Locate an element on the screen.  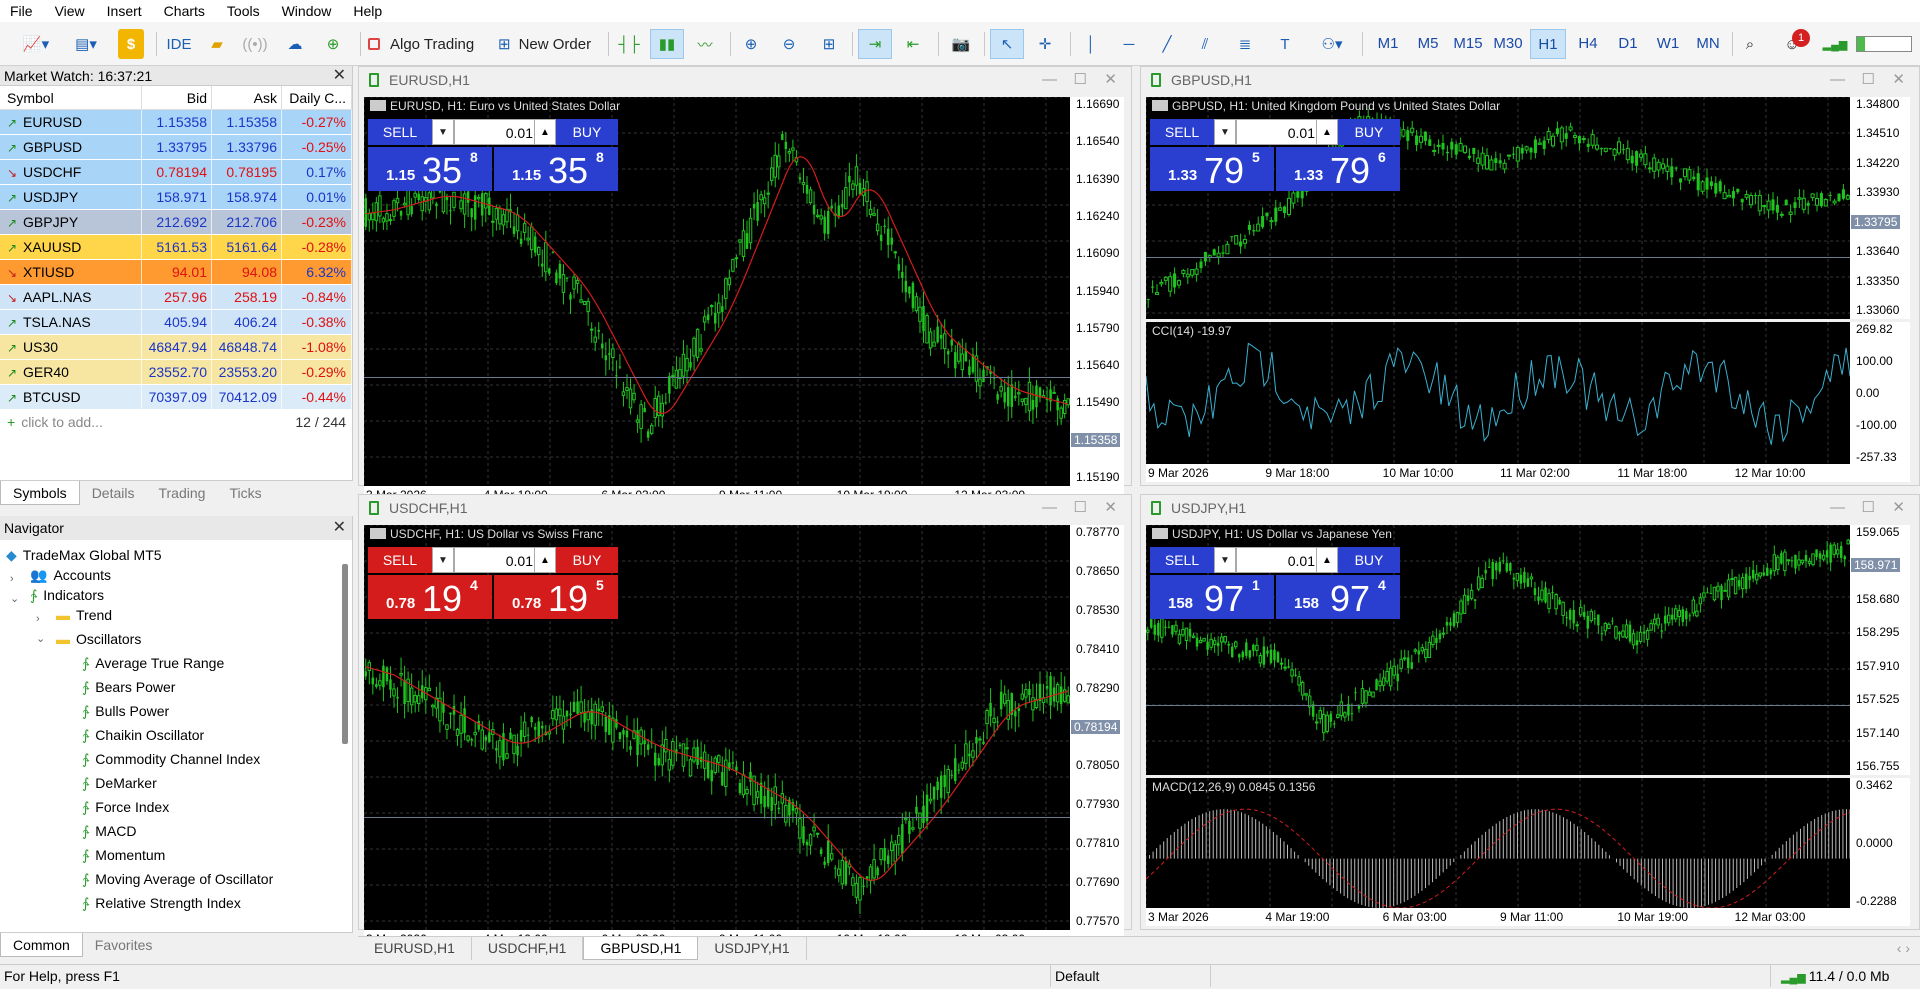
line-chart-icon: 〰 is located at coordinates (705, 44).